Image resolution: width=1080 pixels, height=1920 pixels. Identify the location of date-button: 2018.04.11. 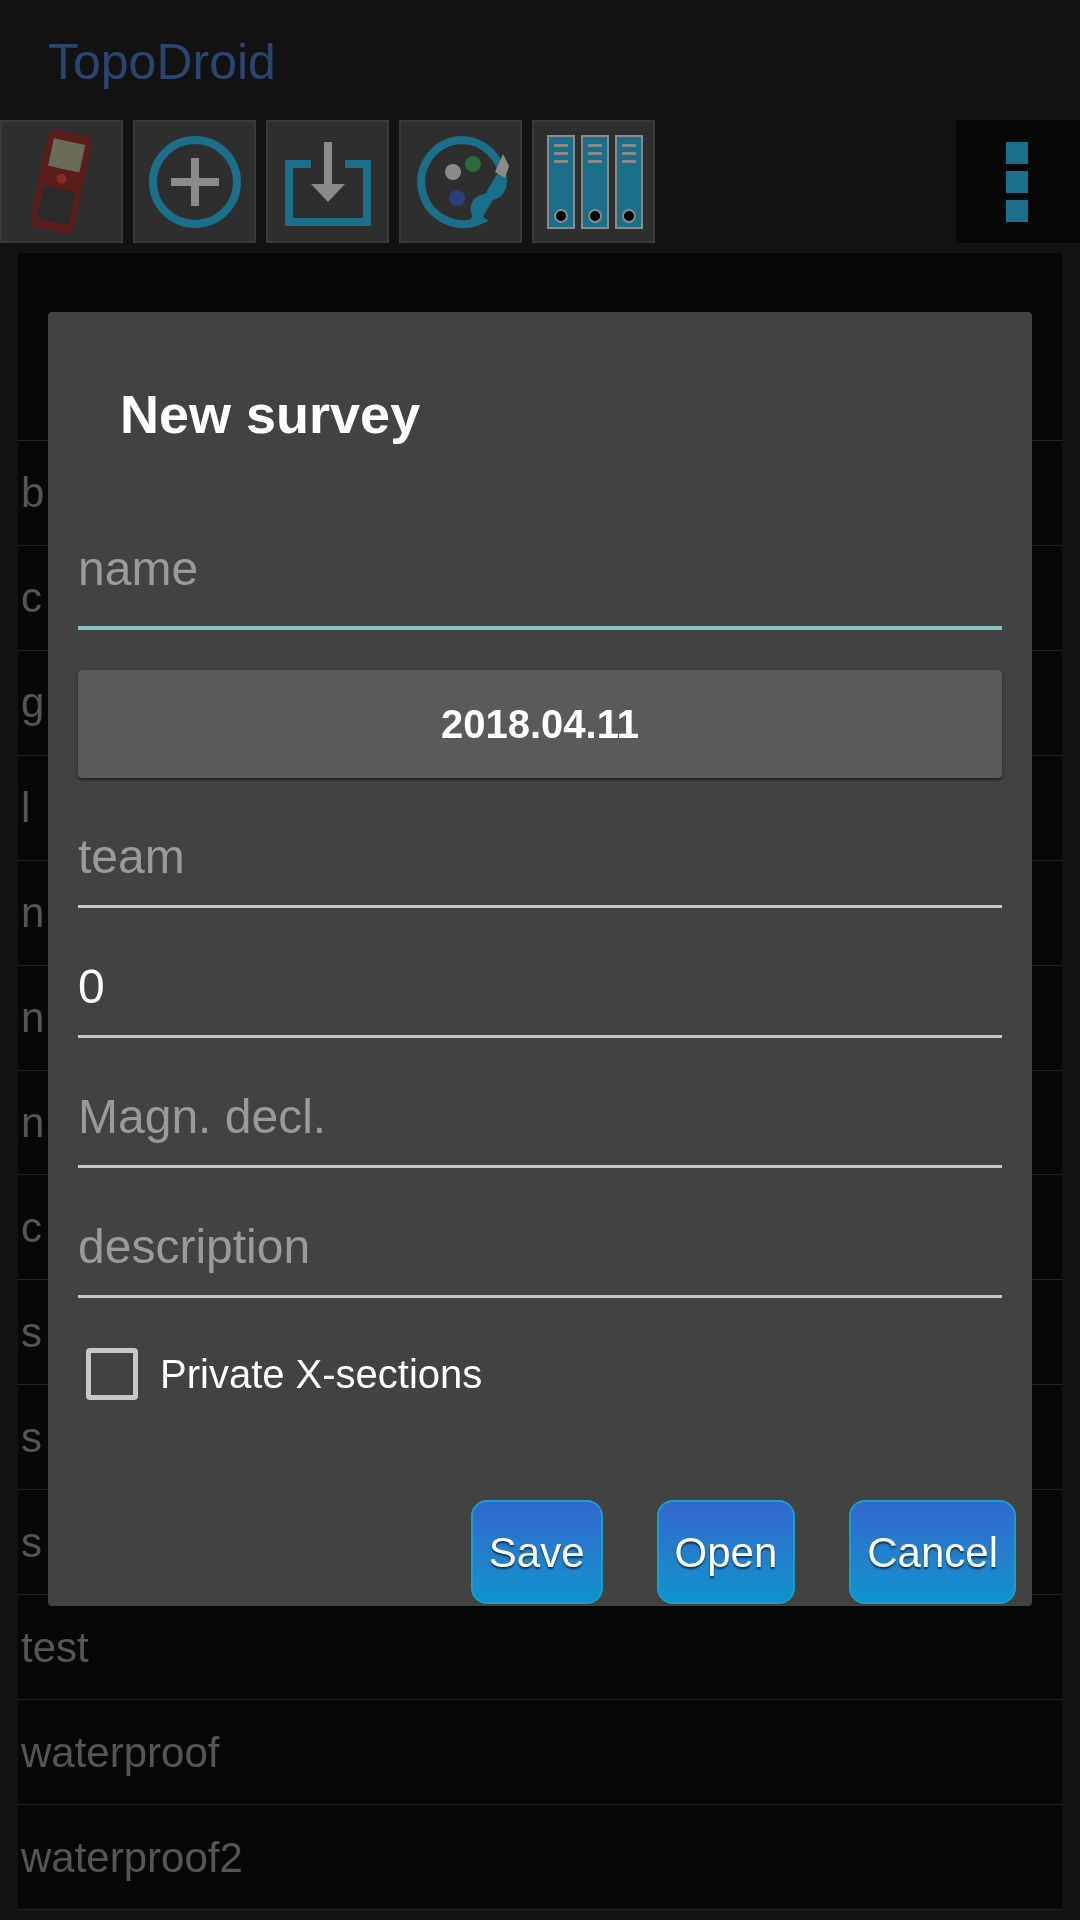
(540, 724).